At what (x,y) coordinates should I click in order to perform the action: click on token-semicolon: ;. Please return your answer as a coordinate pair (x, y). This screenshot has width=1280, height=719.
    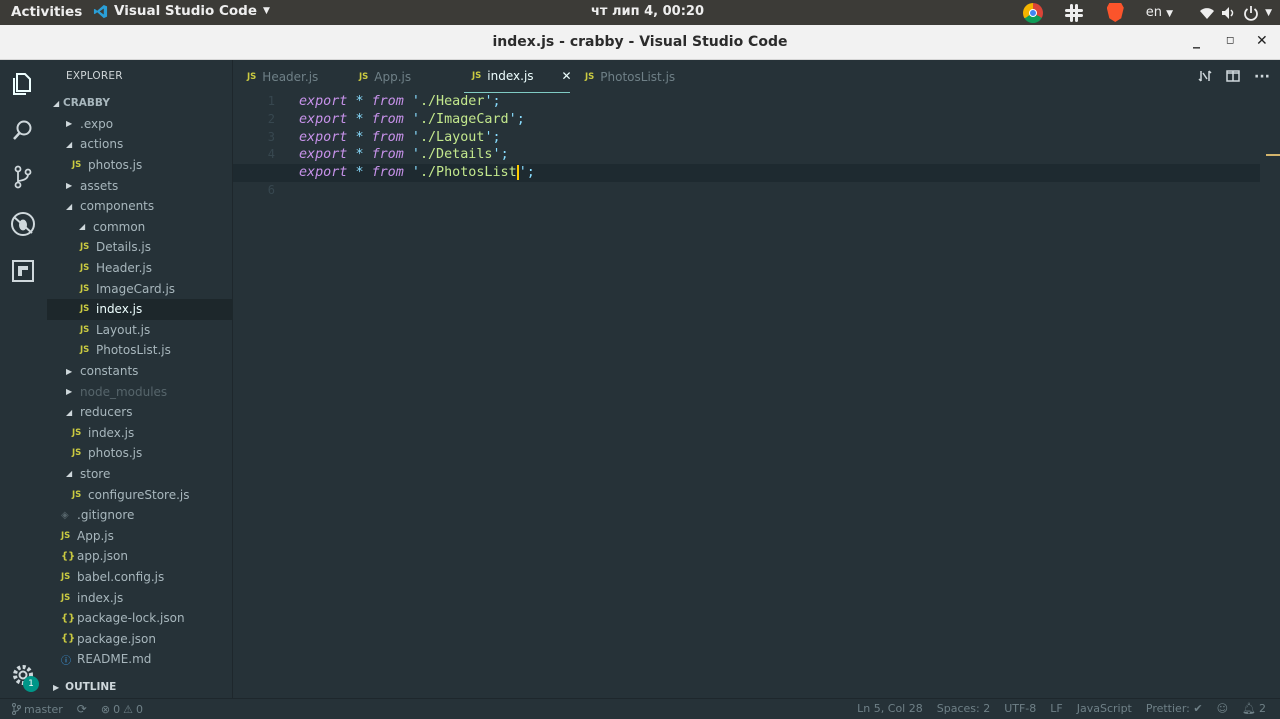
    Looking at the image, I should click on (520, 119).